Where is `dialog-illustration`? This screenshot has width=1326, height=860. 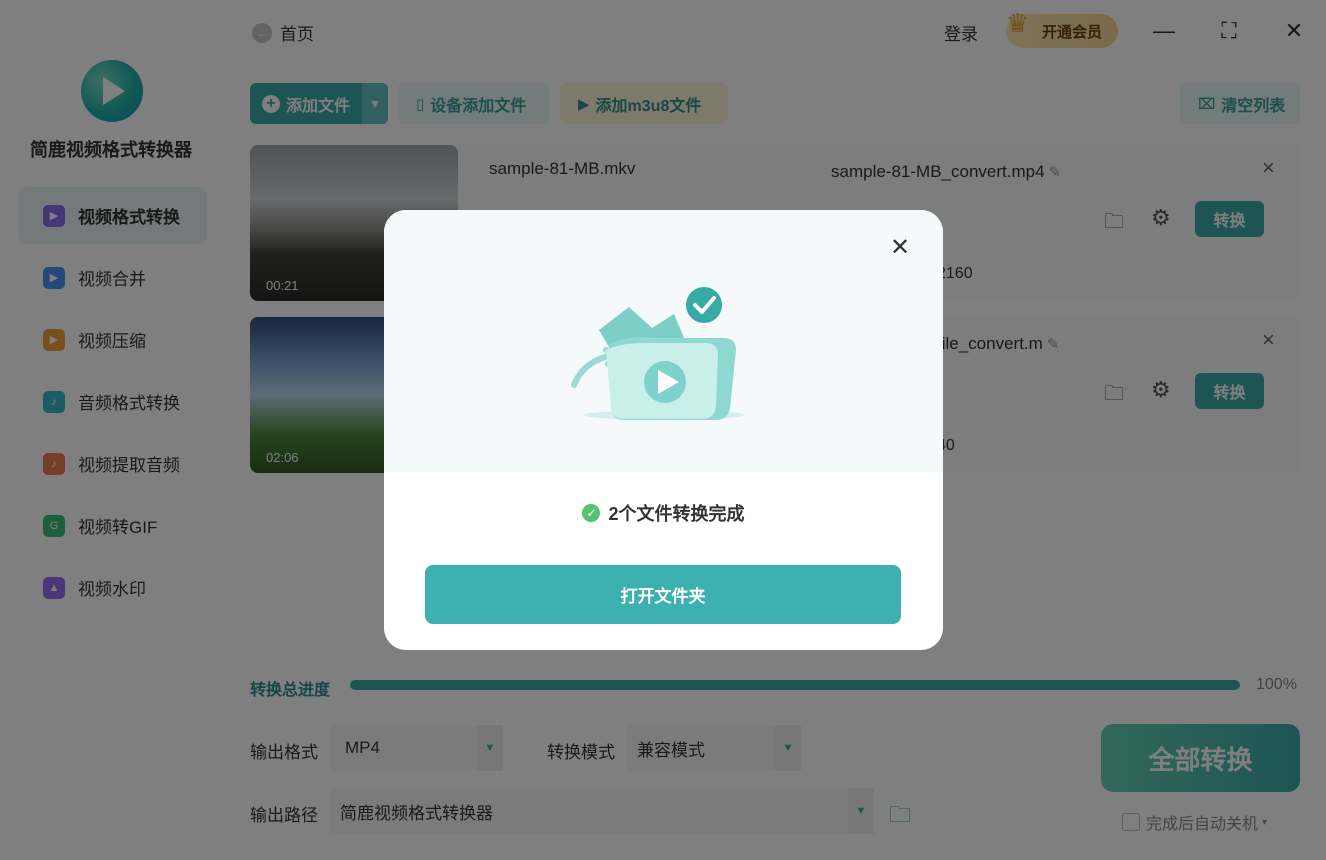
dialog-illustration is located at coordinates (663, 341).